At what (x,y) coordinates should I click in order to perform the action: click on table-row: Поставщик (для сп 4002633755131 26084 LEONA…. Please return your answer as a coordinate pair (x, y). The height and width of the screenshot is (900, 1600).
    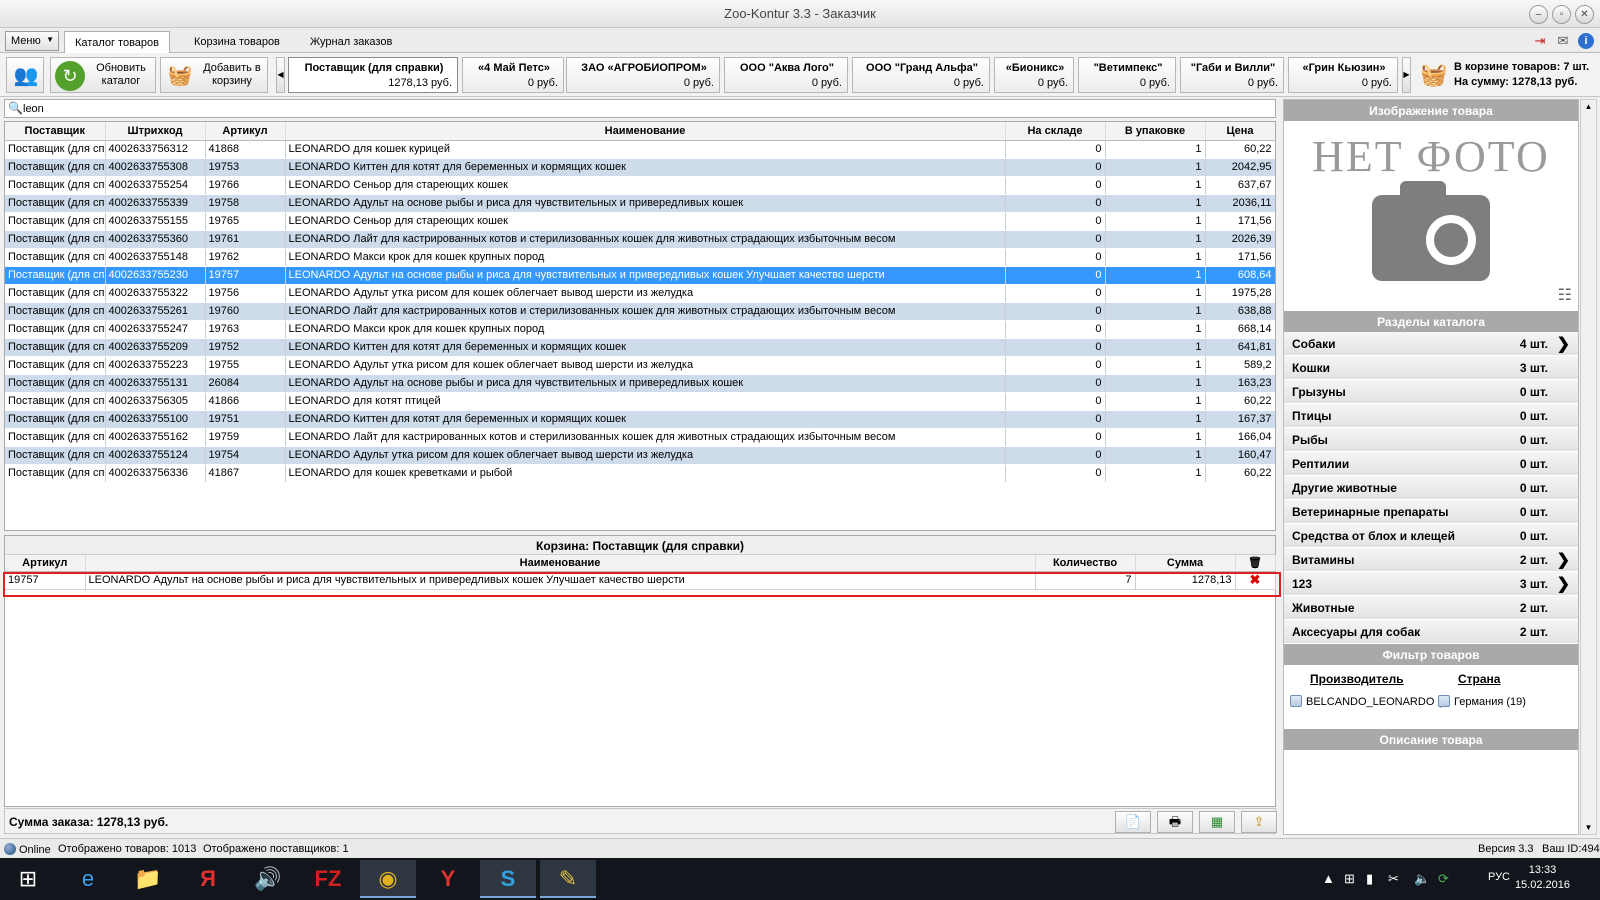
    Looking at the image, I should click on (640, 383).